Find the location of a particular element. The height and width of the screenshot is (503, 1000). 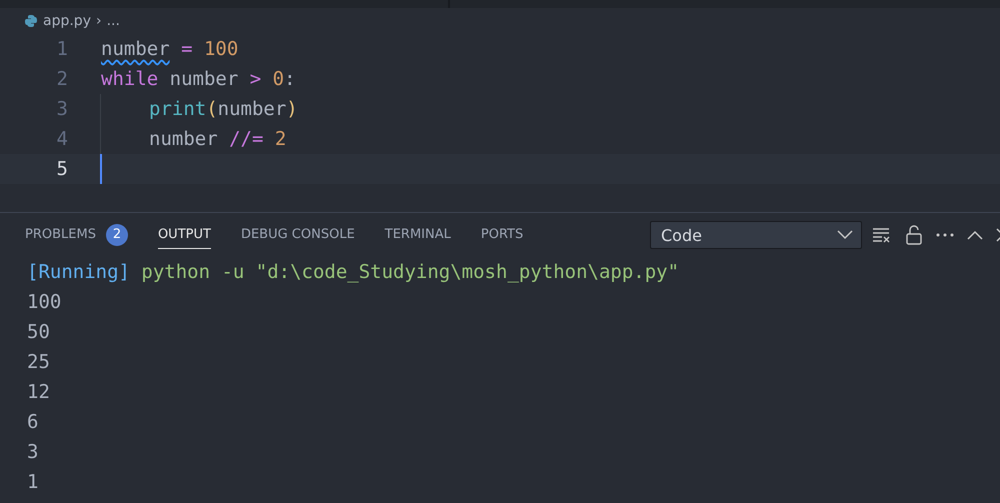

code-token: 100 is located at coordinates (221, 49).